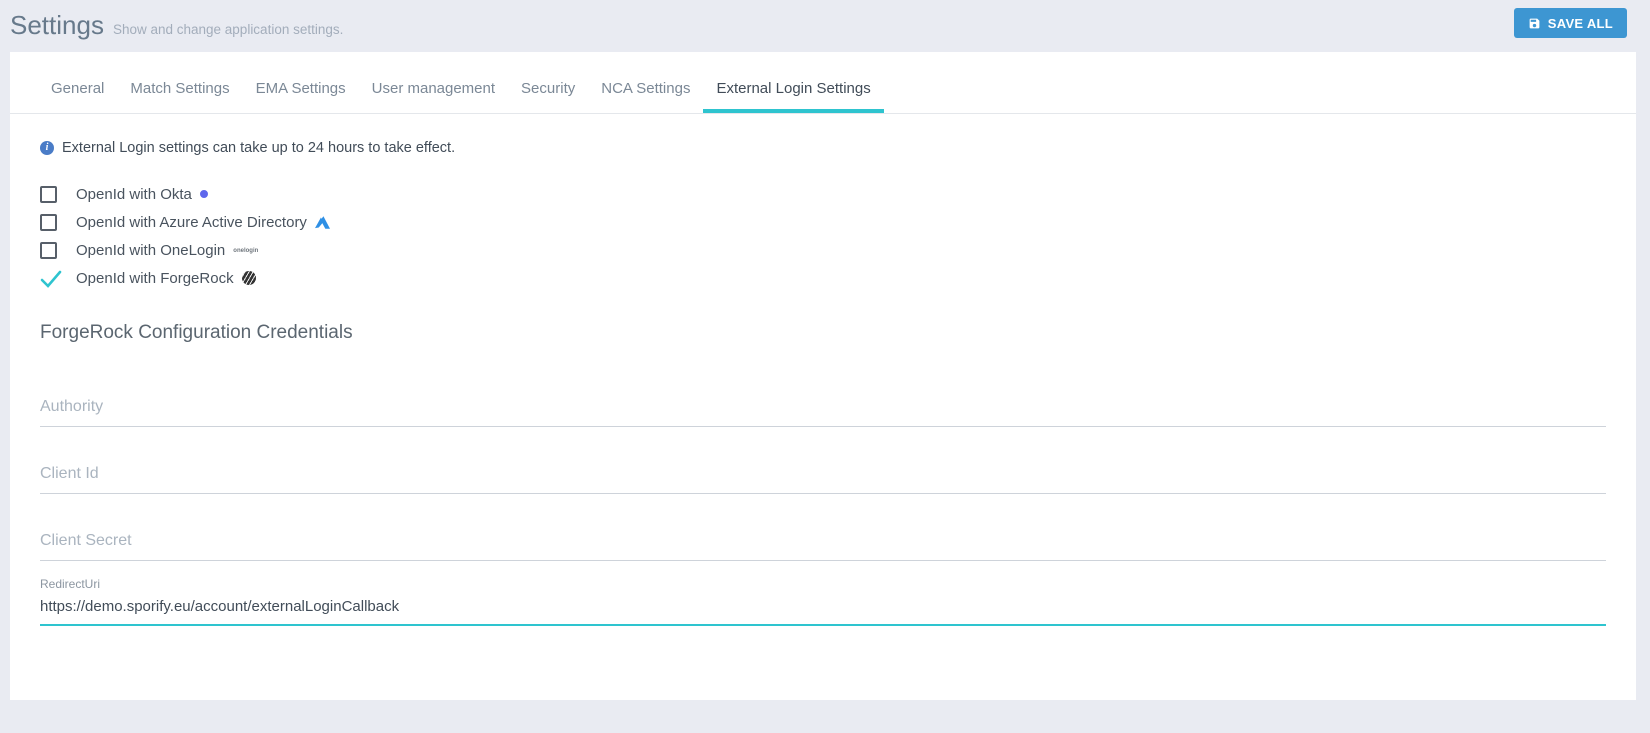 The width and height of the screenshot is (1650, 733). I want to click on page-subtitle: Show and change application settings., so click(228, 29).